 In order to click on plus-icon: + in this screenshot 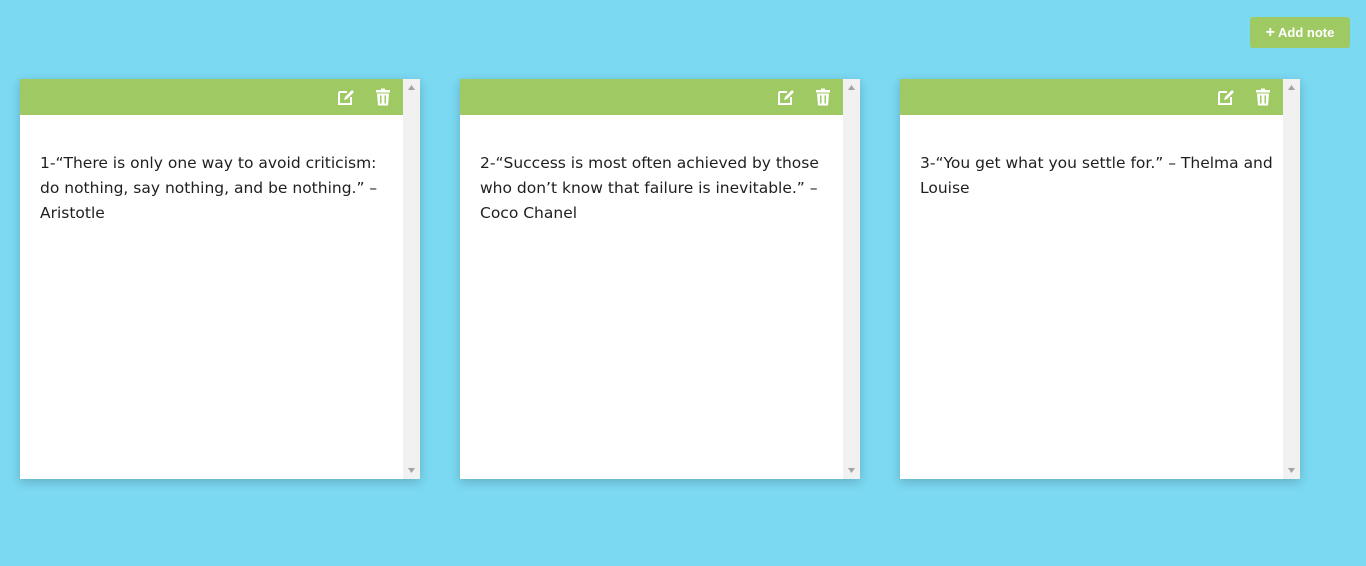, I will do `click(1270, 32)`.